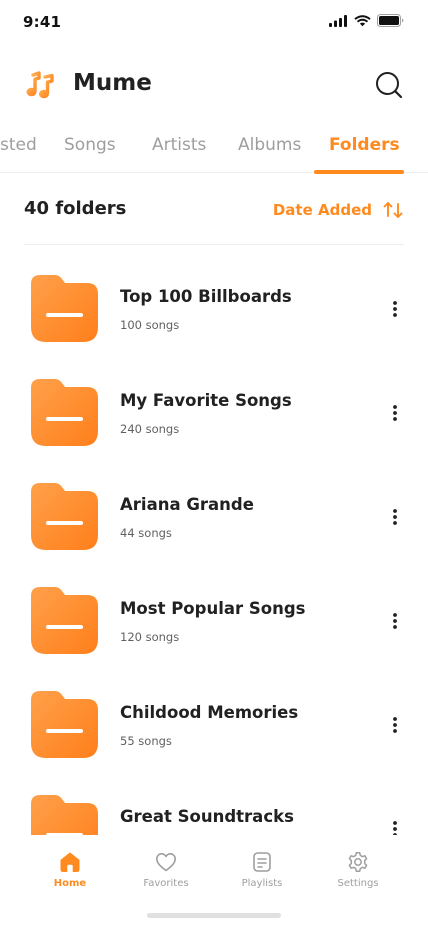 Image resolution: width=428 pixels, height=926 pixels. What do you see at coordinates (18, 145) in the screenshot?
I see `tab-recently-played: sted` at bounding box center [18, 145].